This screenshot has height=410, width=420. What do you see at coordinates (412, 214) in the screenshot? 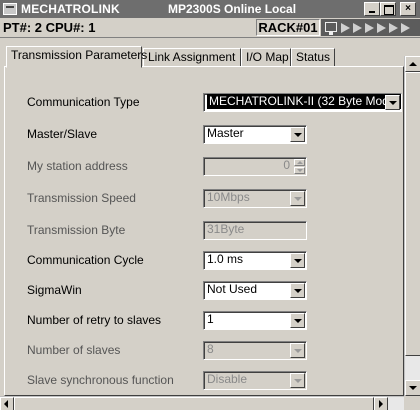
I see `vertical-scroll-thumb` at bounding box center [412, 214].